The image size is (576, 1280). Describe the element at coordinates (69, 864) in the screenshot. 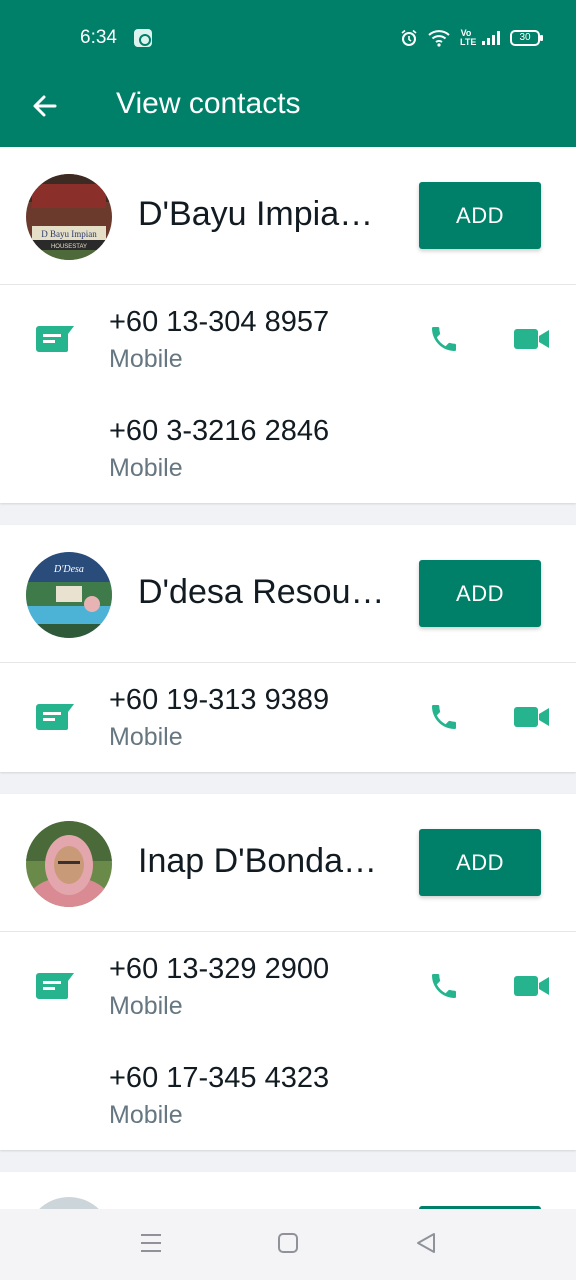

I see `avatar` at that location.